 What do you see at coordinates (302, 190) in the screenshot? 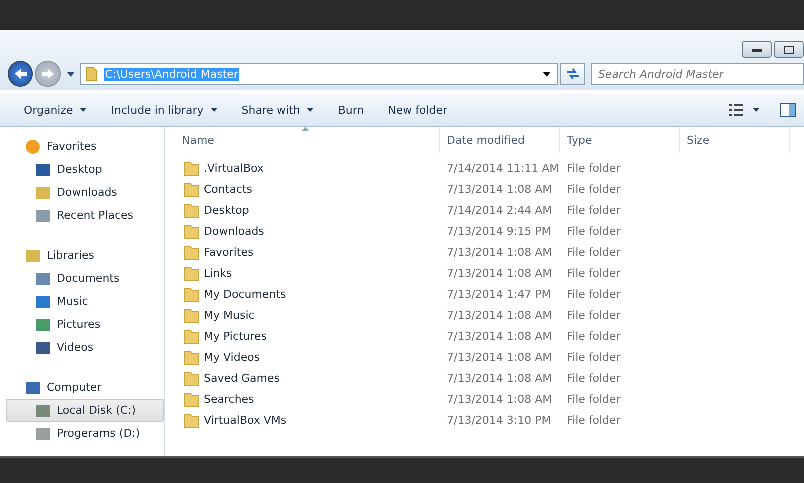
I see `file-name: Contacts` at bounding box center [302, 190].